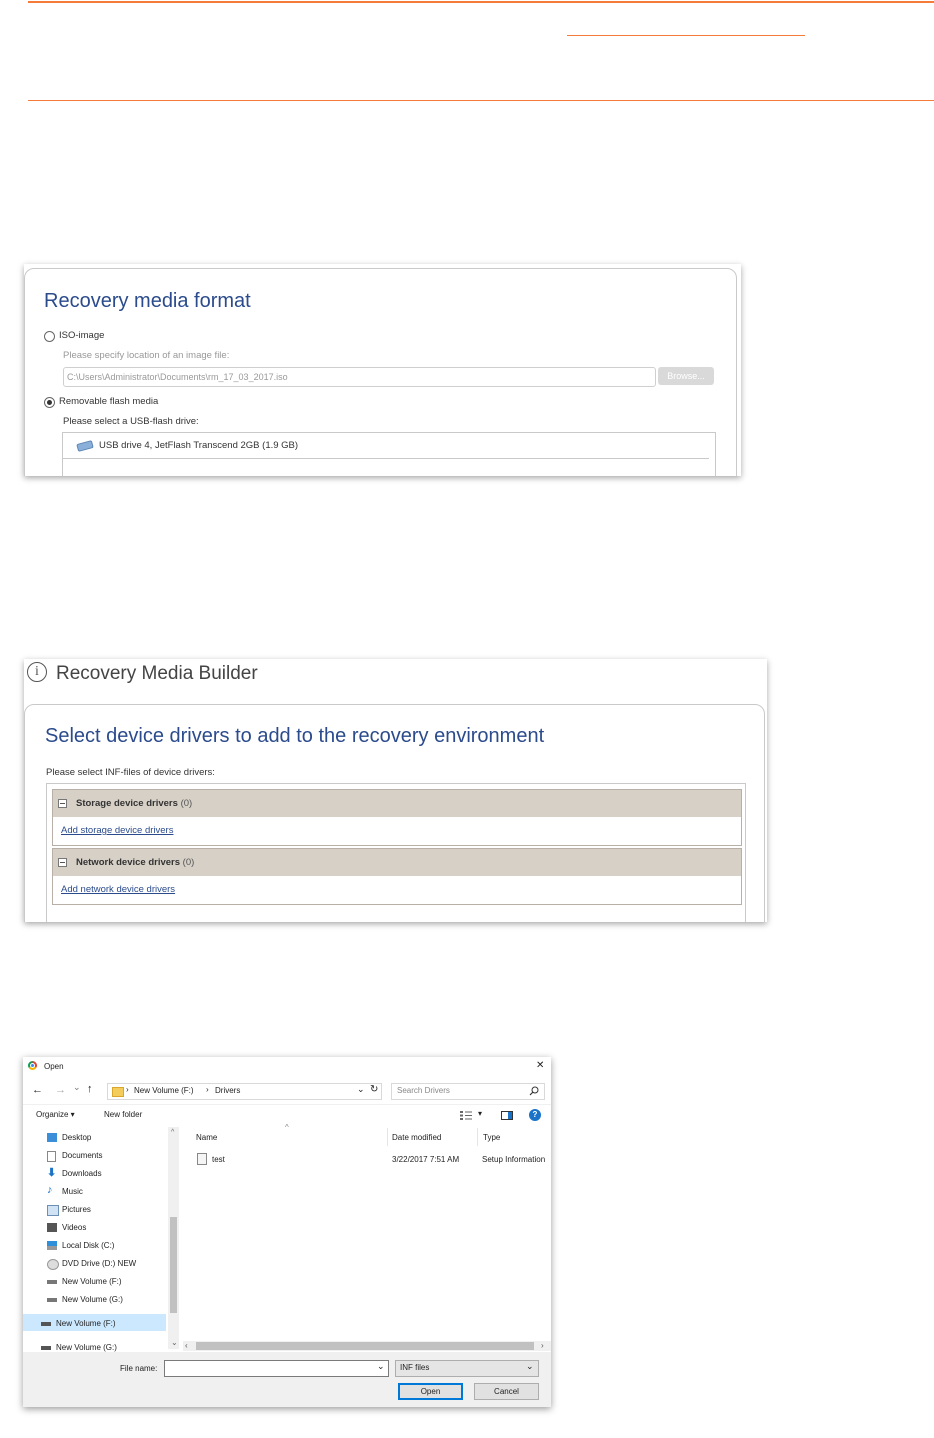 This screenshot has width=934, height=1438. I want to click on inf-file-icon, so click(202, 1159).